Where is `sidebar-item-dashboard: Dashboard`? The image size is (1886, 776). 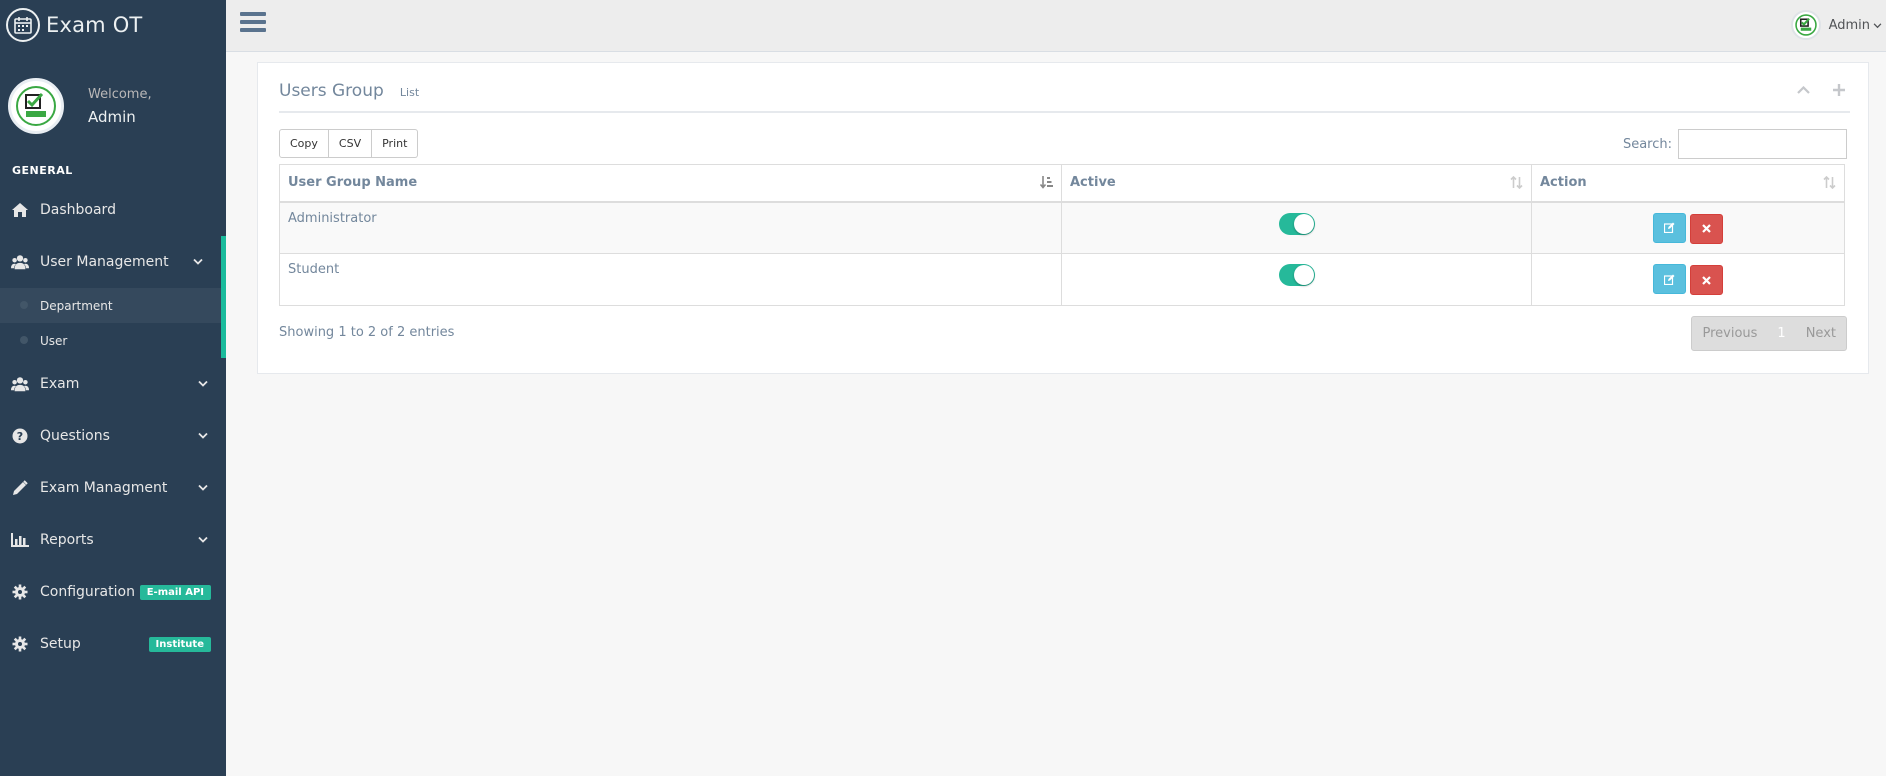 sidebar-item-dashboard: Dashboard is located at coordinates (113, 210).